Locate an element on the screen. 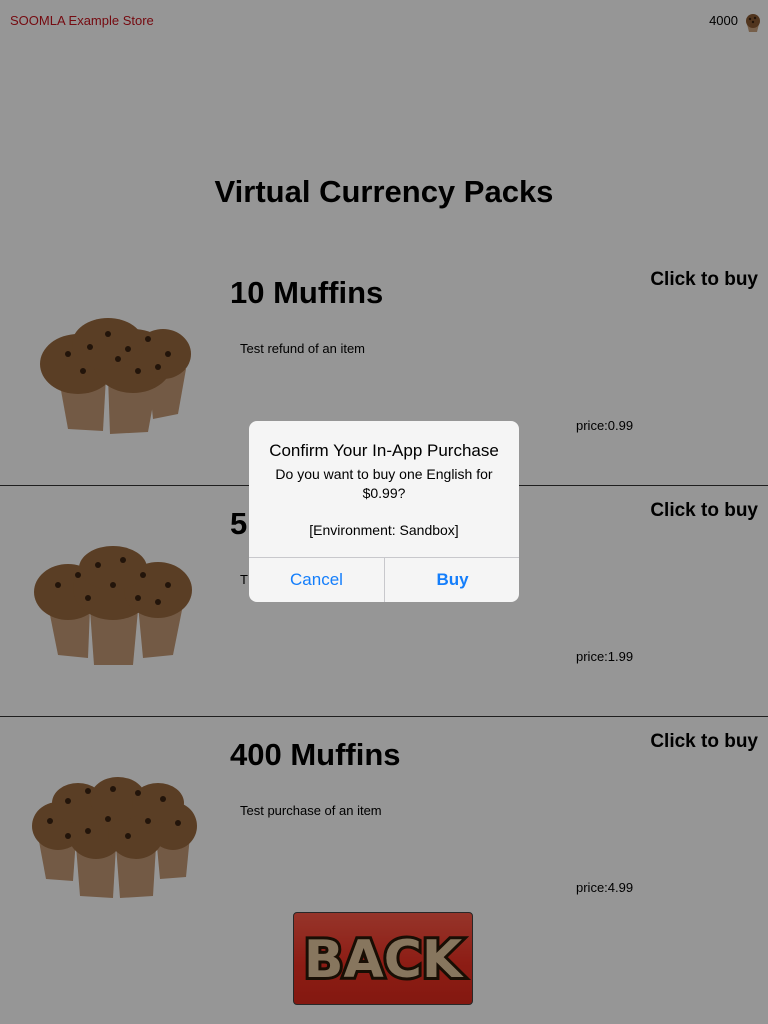 This screenshot has width=768, height=1024. dialog-title: Confirm Your In-App Purchase is located at coordinates (384, 450).